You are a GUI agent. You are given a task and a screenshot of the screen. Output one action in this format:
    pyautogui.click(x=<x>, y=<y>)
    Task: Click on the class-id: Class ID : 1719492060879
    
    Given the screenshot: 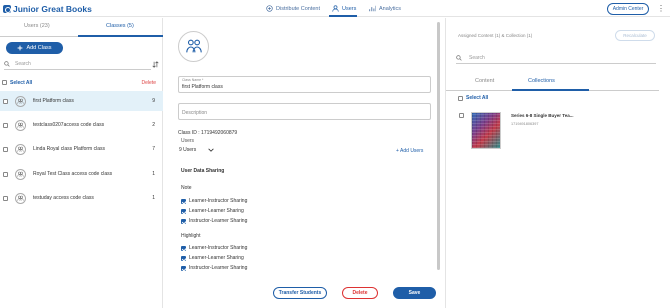 What is the action you would take?
    pyautogui.click(x=208, y=133)
    